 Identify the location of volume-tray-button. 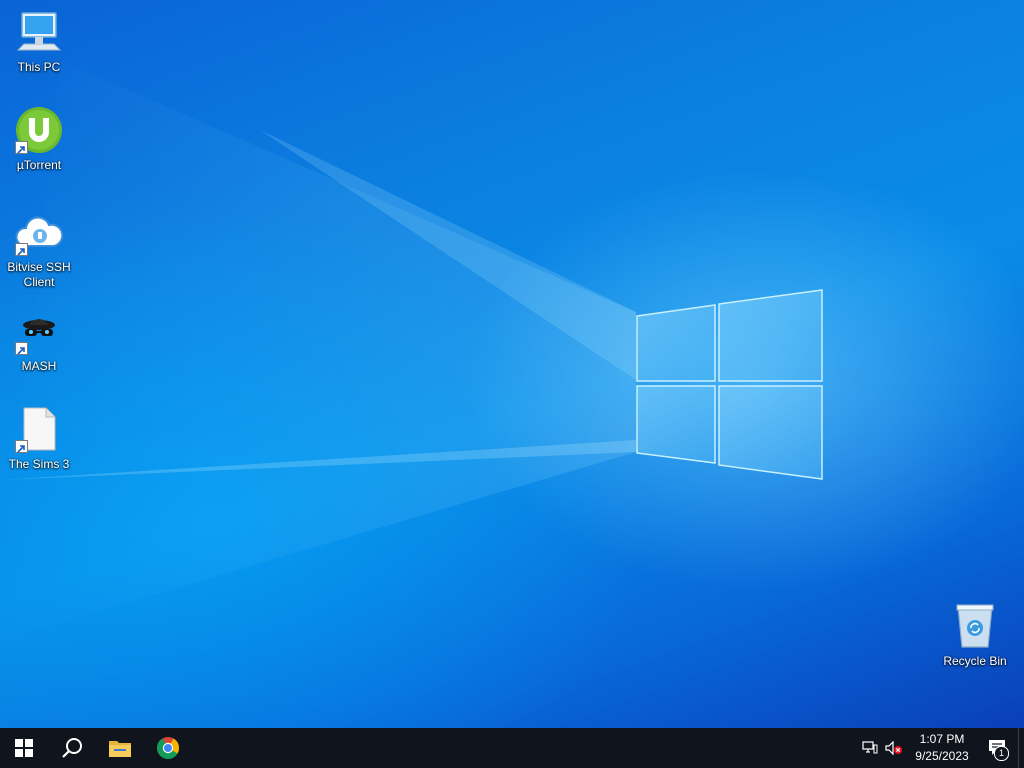
(894, 748).